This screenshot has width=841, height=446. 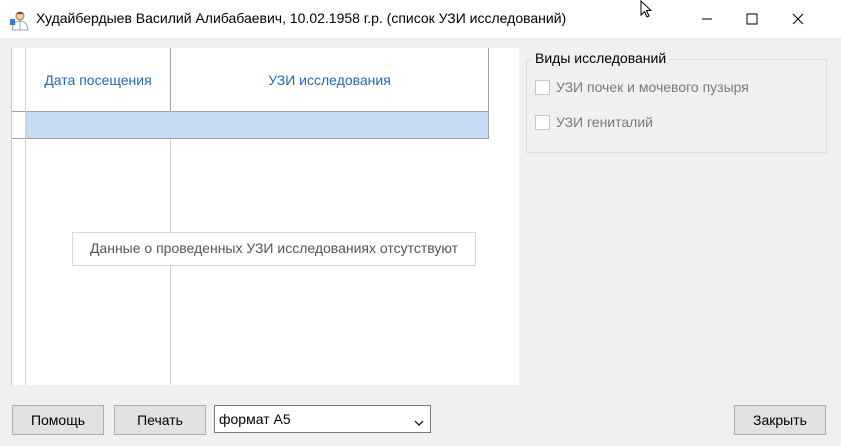 I want to click on types-group-title: Виды исследований, so click(x=601, y=58).